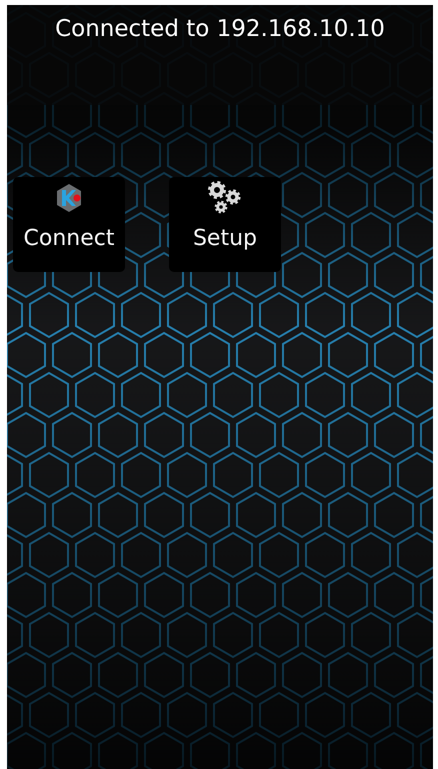  What do you see at coordinates (225, 224) in the screenshot?
I see `app-tile: Setup` at bounding box center [225, 224].